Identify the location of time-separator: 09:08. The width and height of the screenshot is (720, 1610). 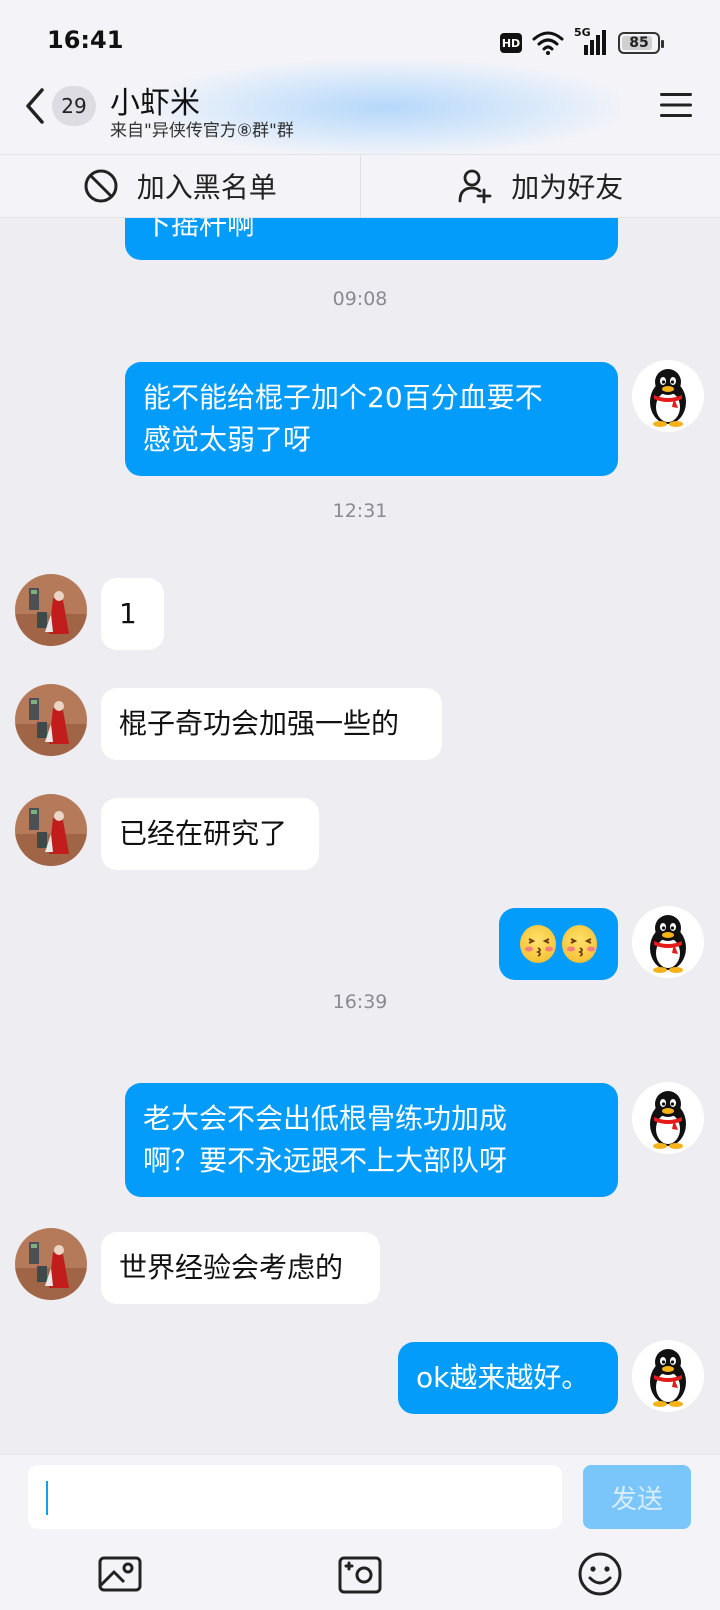
(360, 299).